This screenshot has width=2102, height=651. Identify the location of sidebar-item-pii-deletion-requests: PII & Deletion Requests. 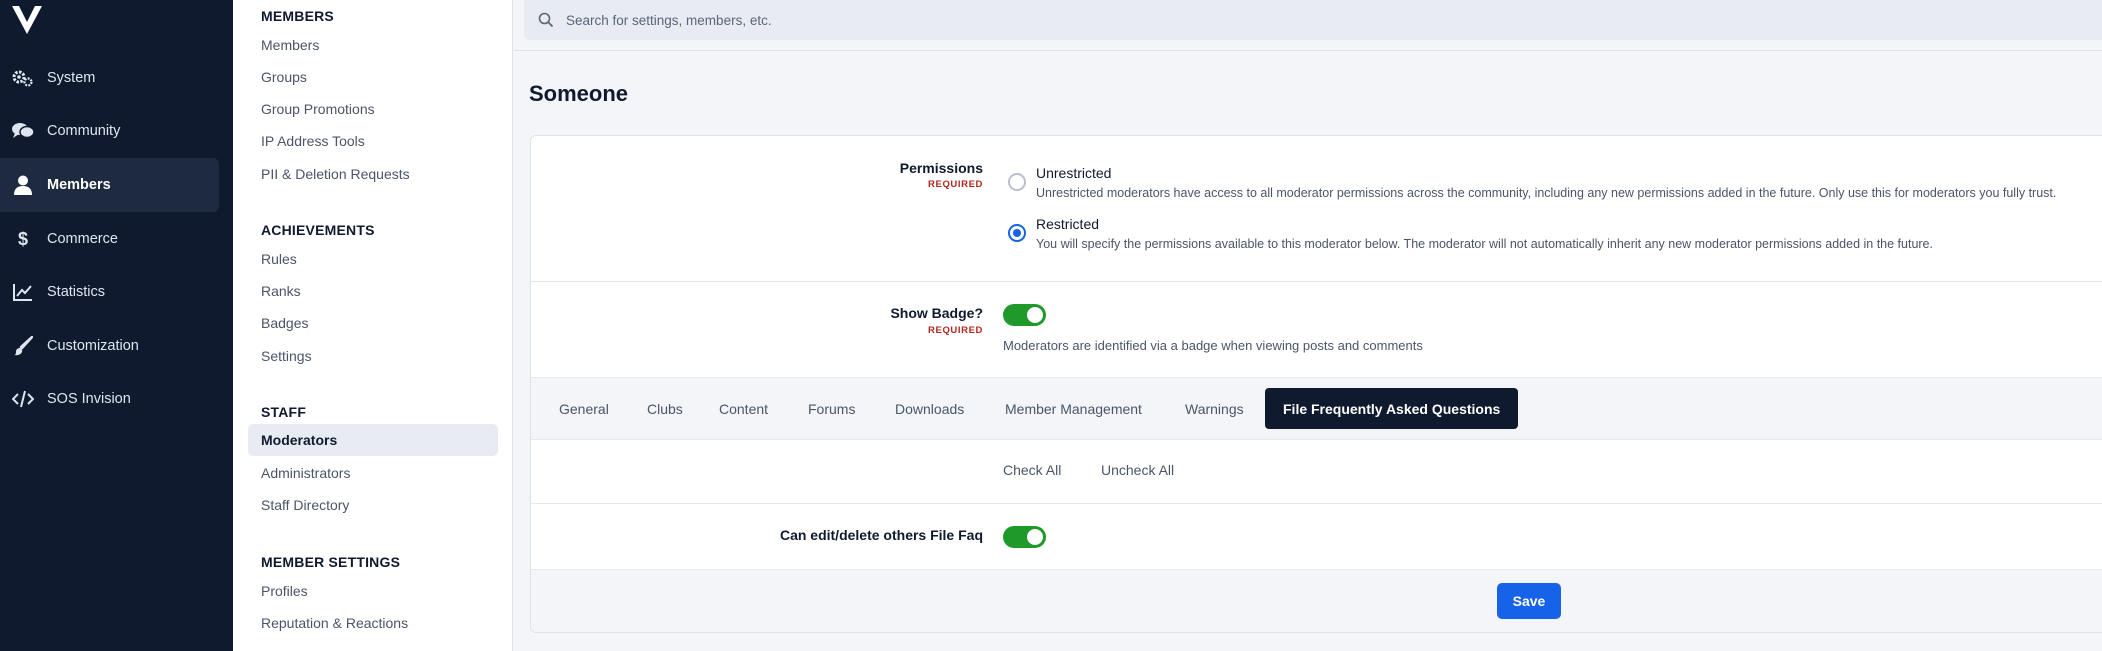
(335, 174).